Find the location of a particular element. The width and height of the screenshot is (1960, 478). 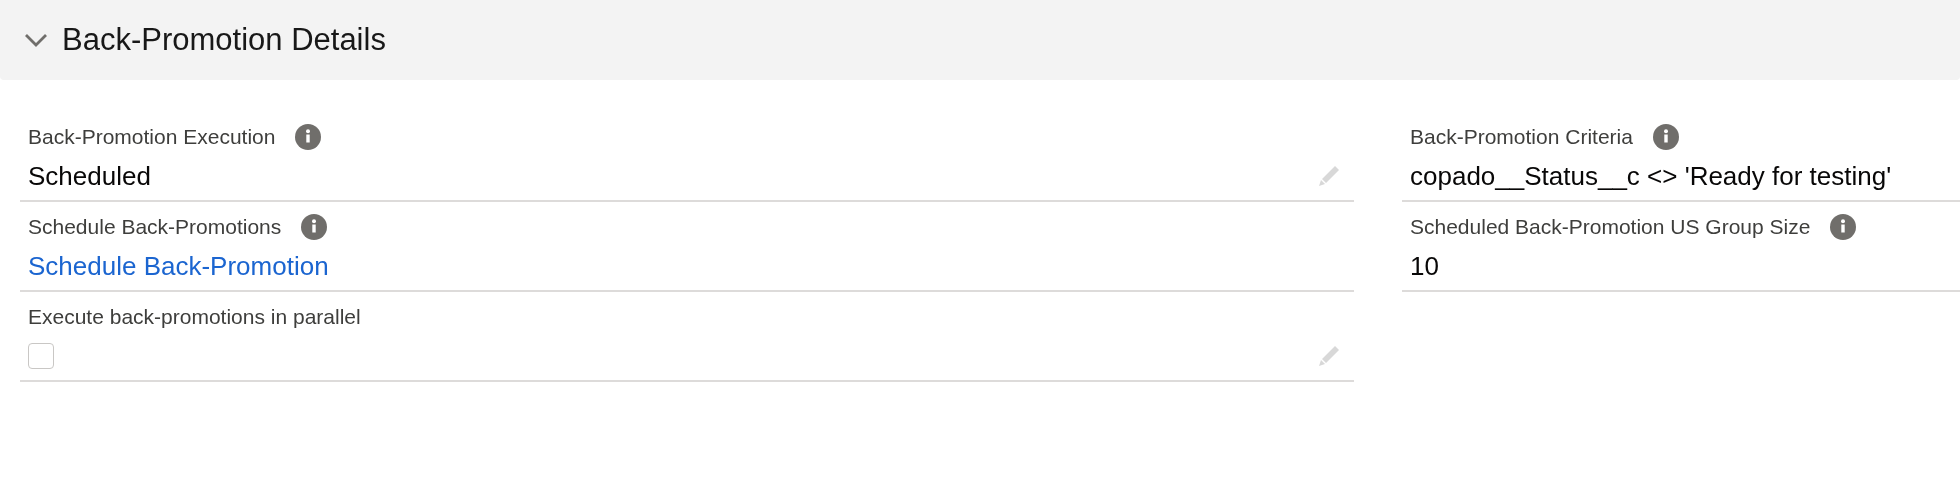

collapse-toggle is located at coordinates (36, 40).